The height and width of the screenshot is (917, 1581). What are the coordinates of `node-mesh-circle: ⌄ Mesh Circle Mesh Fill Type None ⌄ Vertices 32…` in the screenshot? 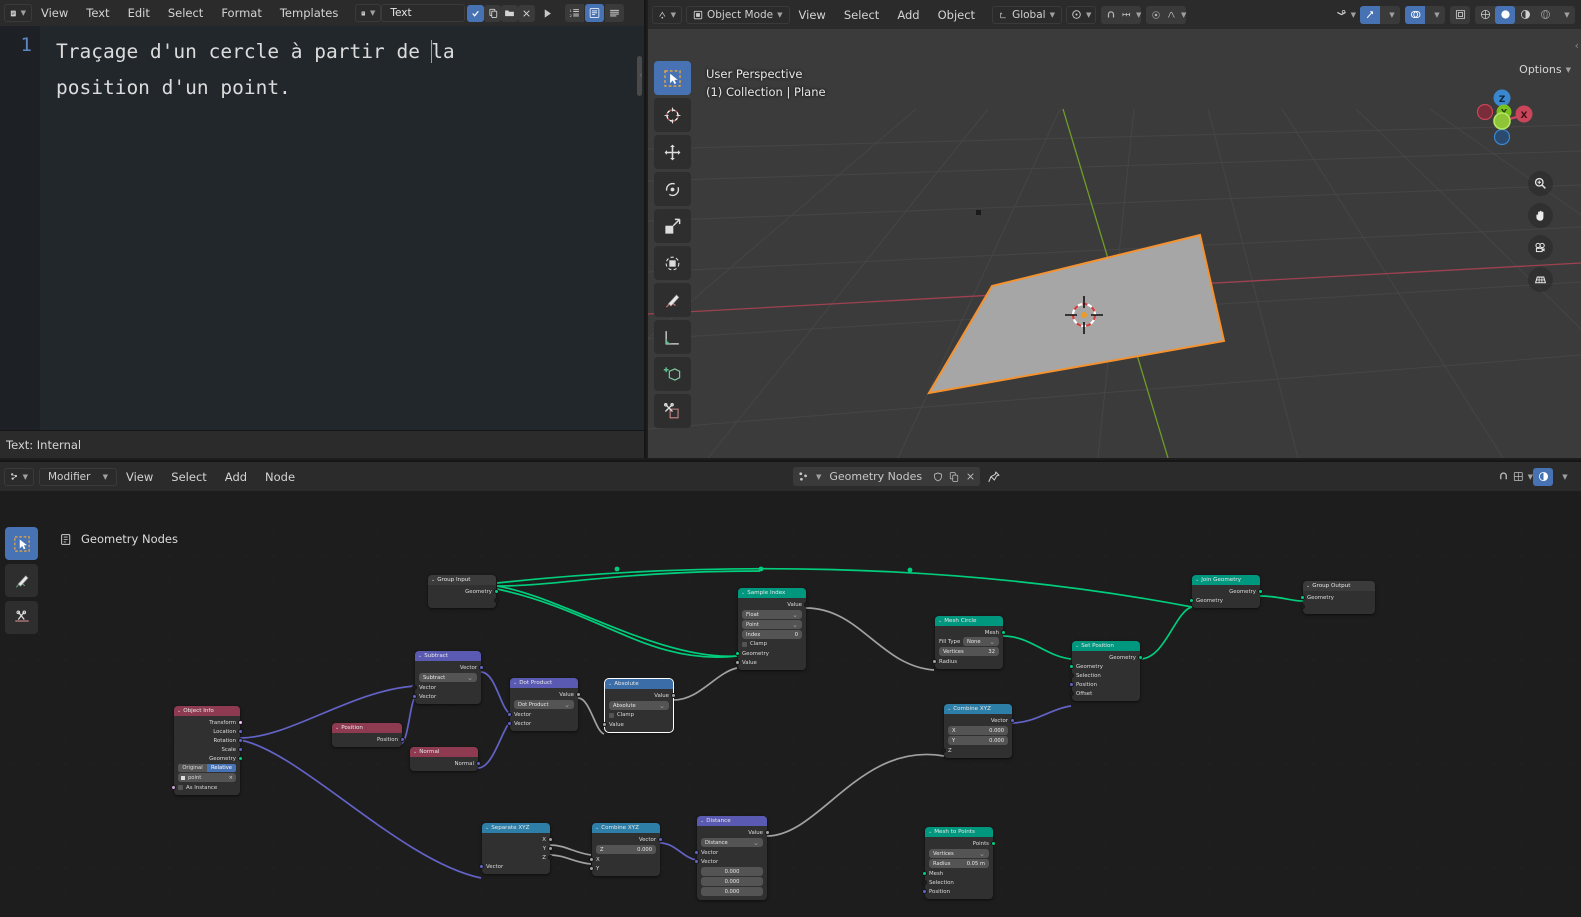 It's located at (969, 642).